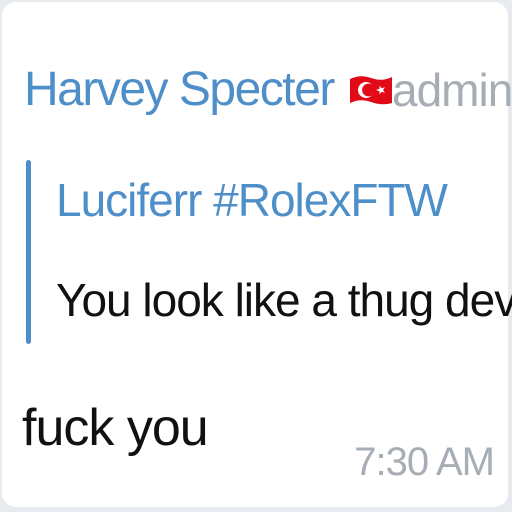  What do you see at coordinates (115, 428) in the screenshot?
I see `message-text: fuck you` at bounding box center [115, 428].